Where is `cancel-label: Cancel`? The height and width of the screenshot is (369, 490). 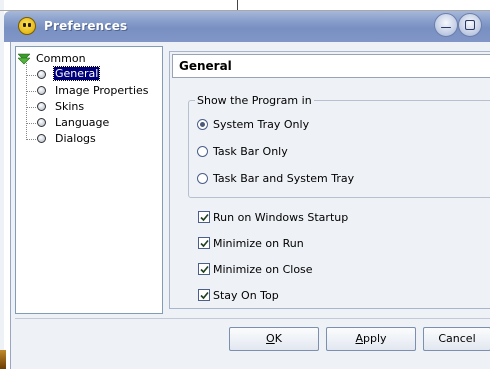
cancel-label: Cancel is located at coordinates (457, 338).